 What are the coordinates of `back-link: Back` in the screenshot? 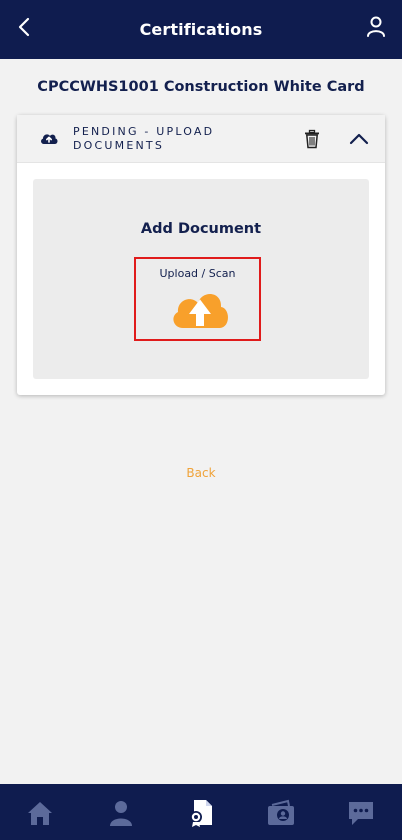 It's located at (201, 473).